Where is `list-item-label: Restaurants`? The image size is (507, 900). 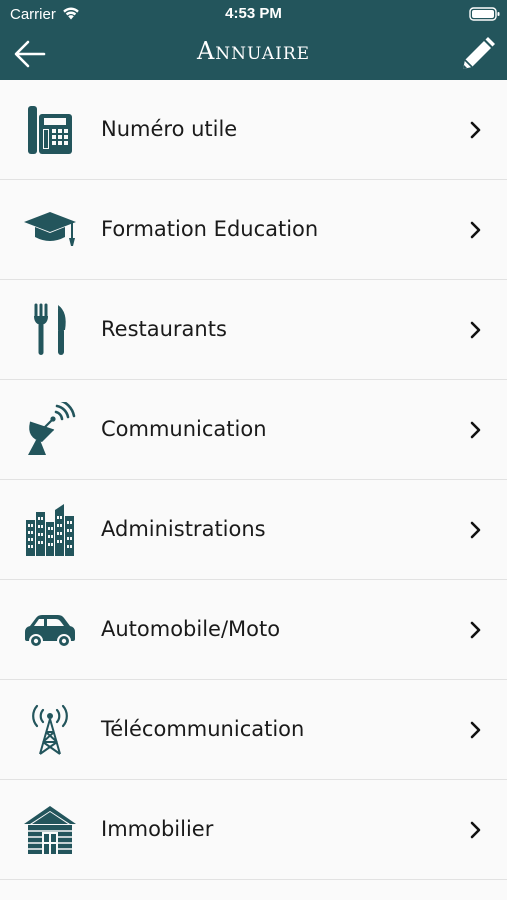
list-item-label: Restaurants is located at coordinates (164, 329).